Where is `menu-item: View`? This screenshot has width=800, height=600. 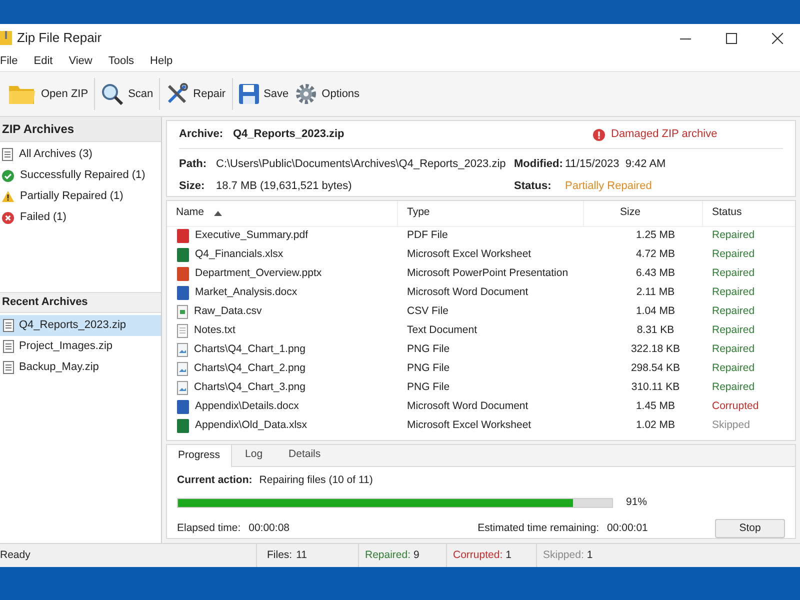
menu-item: View is located at coordinates (80, 61).